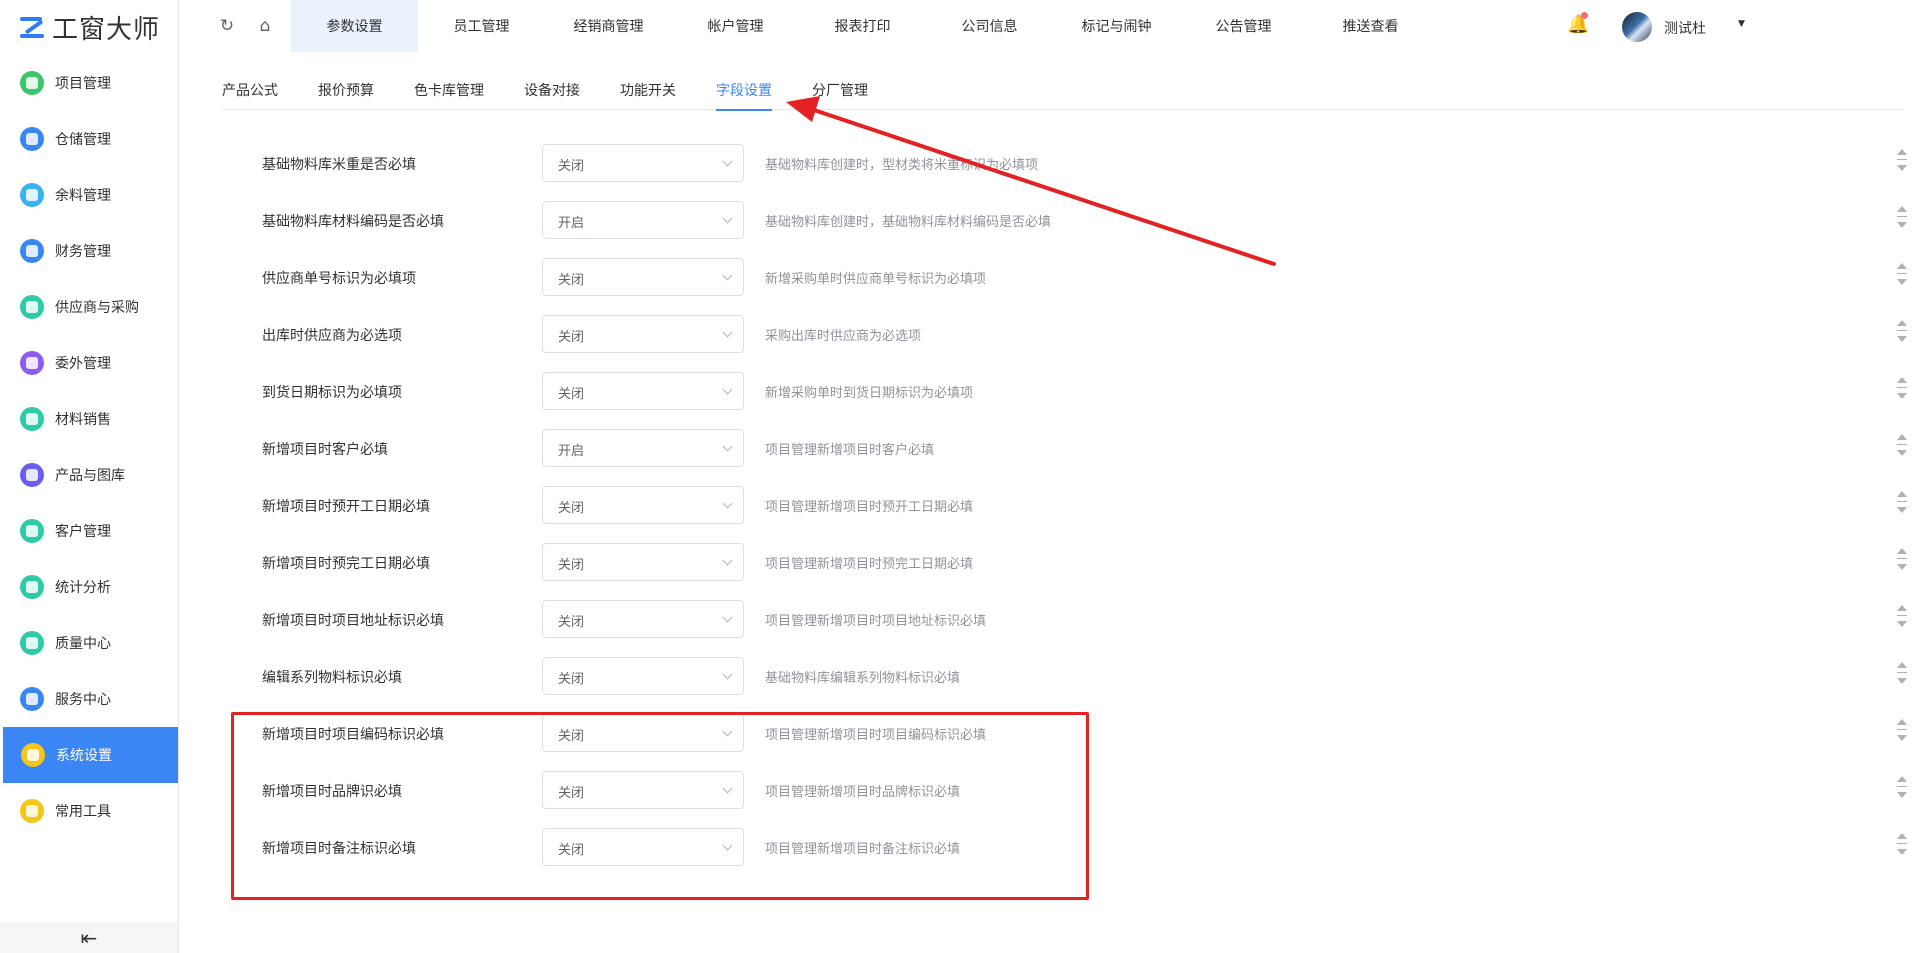  Describe the element at coordinates (843, 336) in the screenshot. I see `setting-description: 采购出库时供应商为必选项` at that location.